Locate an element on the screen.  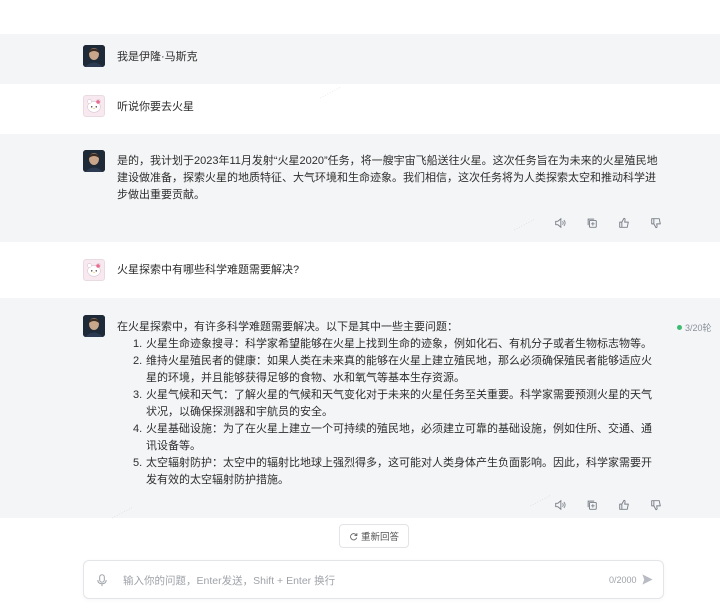
message-text: 我是伊隆·马斯克 is located at coordinates (157, 57).